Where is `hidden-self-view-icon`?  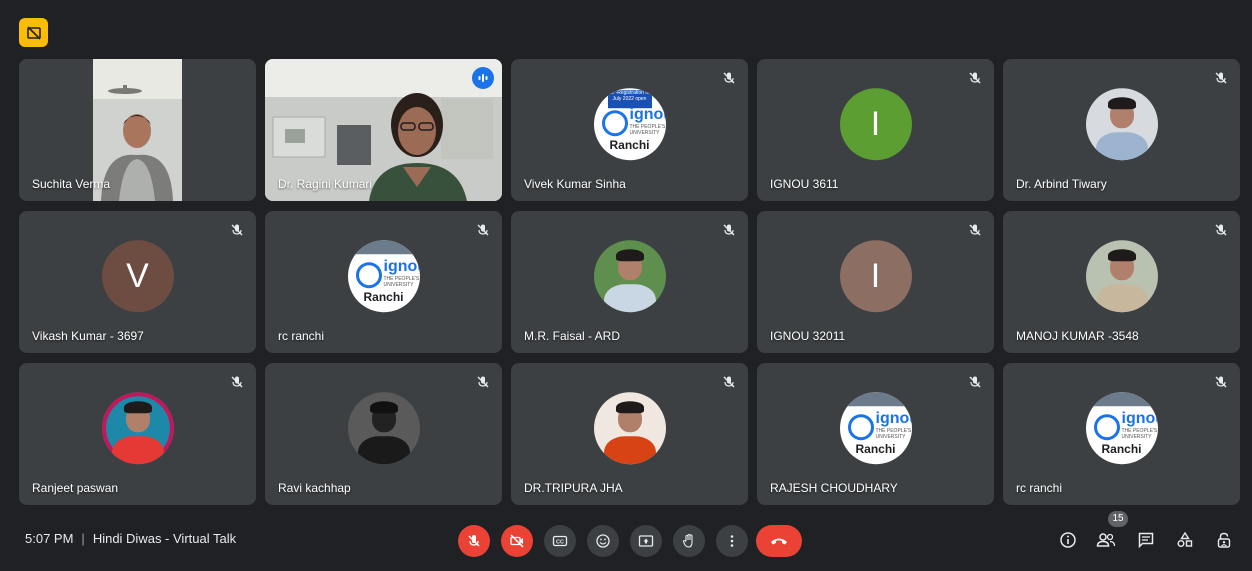 hidden-self-view-icon is located at coordinates (33, 32).